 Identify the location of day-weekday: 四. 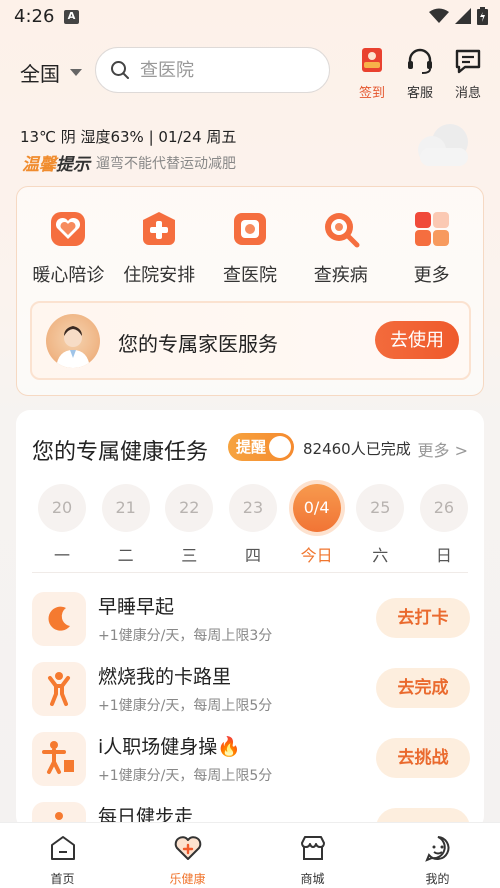
(252, 555).